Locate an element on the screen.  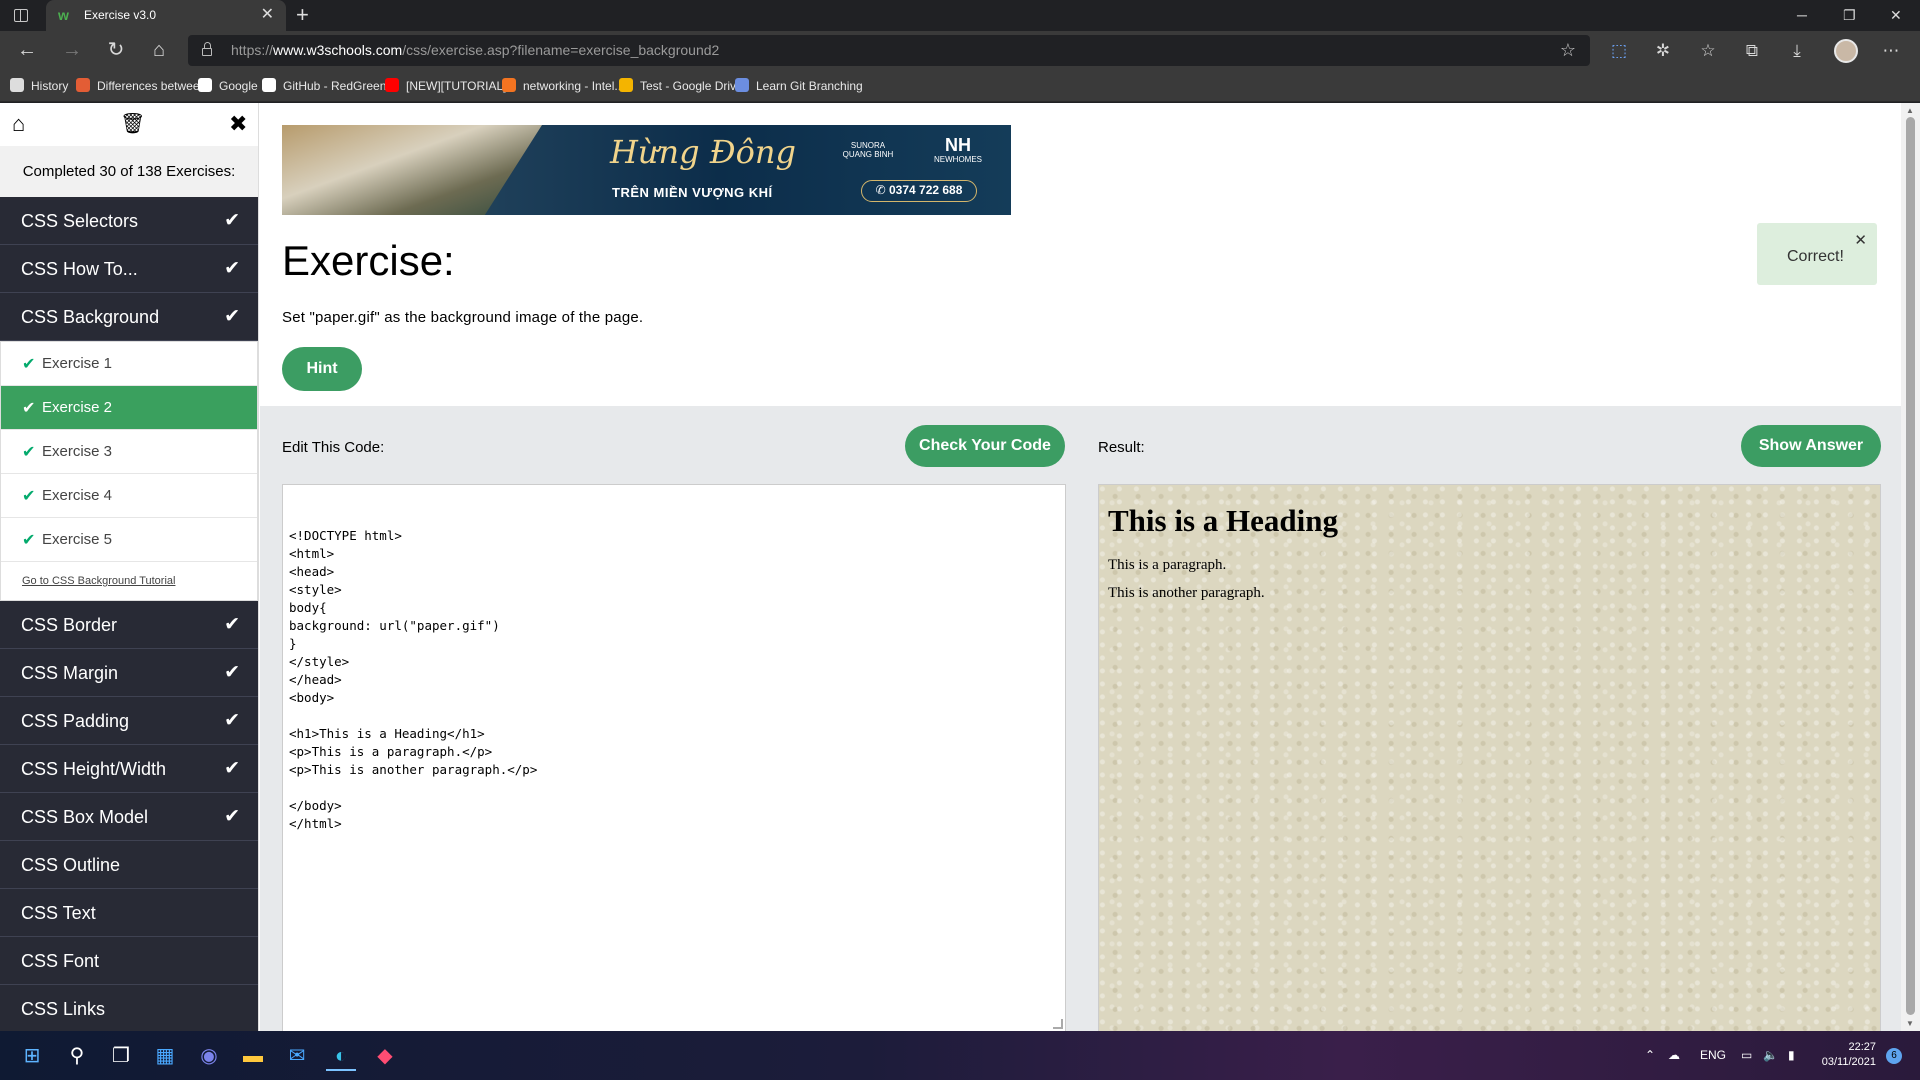
jetbrains-icon: ◆ is located at coordinates (385, 1056).